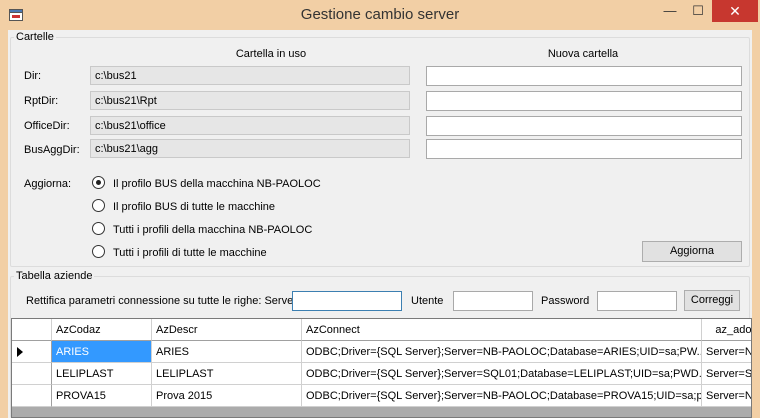 The height and width of the screenshot is (418, 760). Describe the element at coordinates (250, 75) in the screenshot. I see `dir-current-field: c:\bus21` at that location.